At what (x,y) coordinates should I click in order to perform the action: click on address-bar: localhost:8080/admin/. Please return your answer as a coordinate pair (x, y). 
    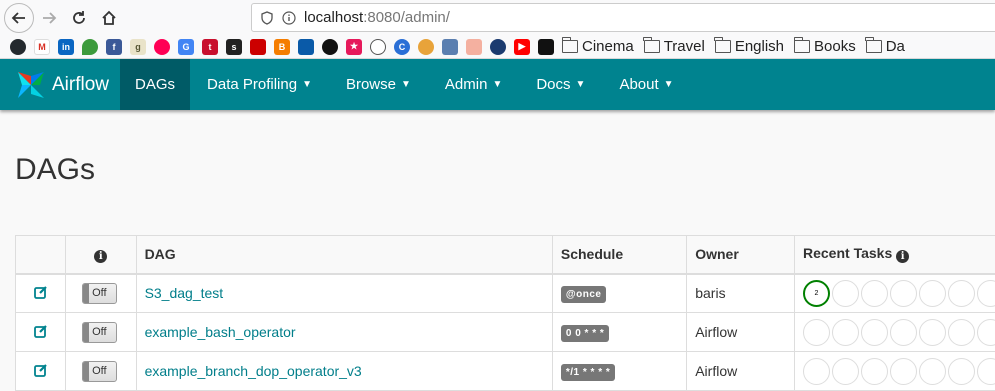
    Looking at the image, I should click on (623, 17).